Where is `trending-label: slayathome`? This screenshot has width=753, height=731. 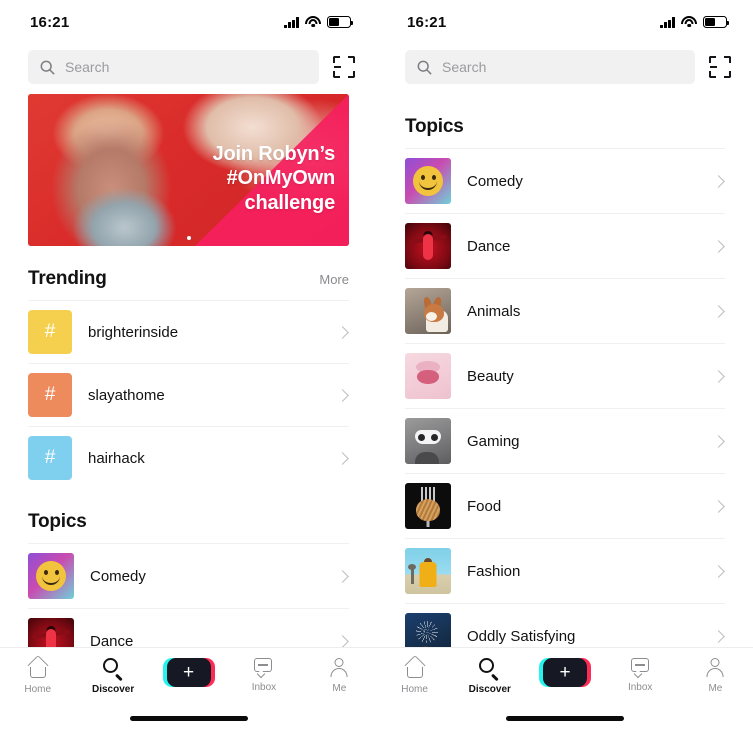
trending-label: slayathome is located at coordinates (126, 395).